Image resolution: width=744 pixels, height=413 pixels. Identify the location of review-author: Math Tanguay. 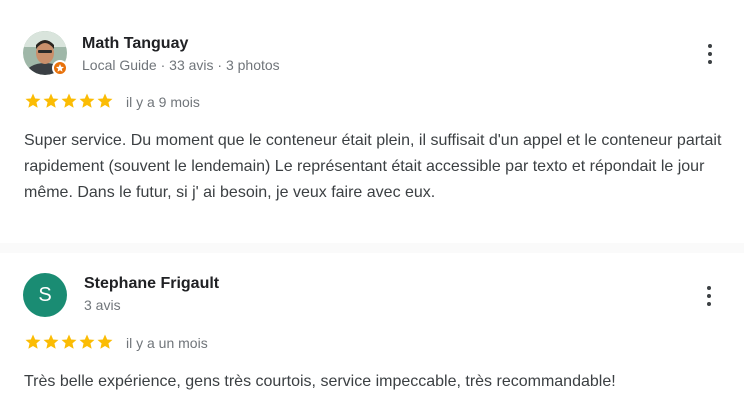
(135, 44).